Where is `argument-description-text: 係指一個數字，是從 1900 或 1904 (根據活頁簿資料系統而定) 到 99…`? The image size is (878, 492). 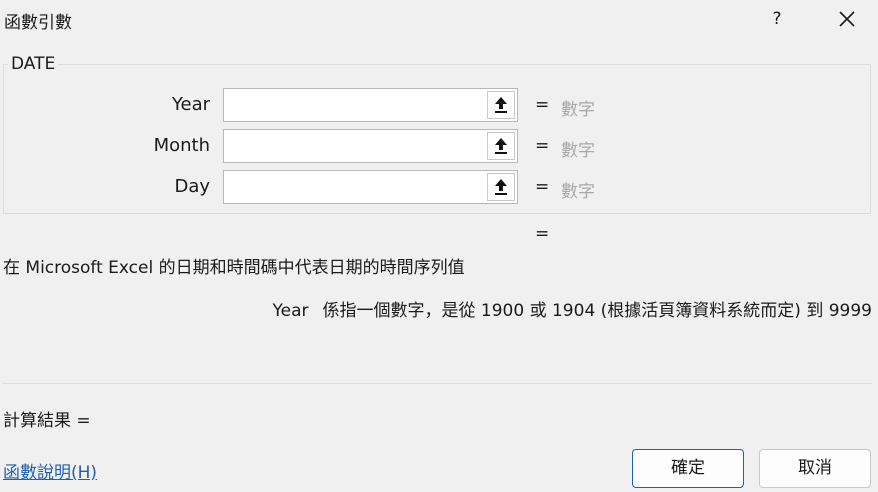
argument-description-text: 係指一個數字，是從 1900 或 1904 (根據活頁簿資料系統而定) 到 99… is located at coordinates (597, 311).